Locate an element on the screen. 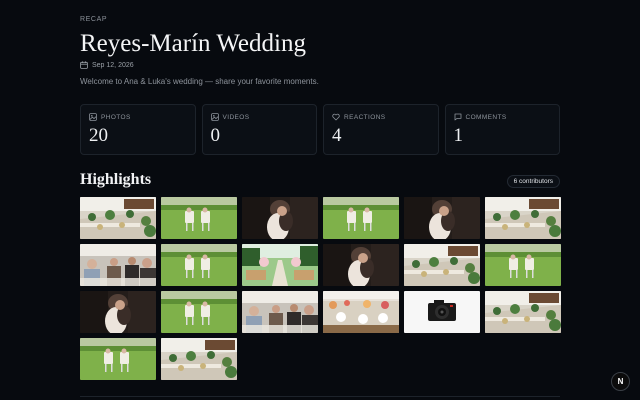 This screenshot has height=400, width=640. stat-card-videos: VIDEOS 0 is located at coordinates (259, 129).